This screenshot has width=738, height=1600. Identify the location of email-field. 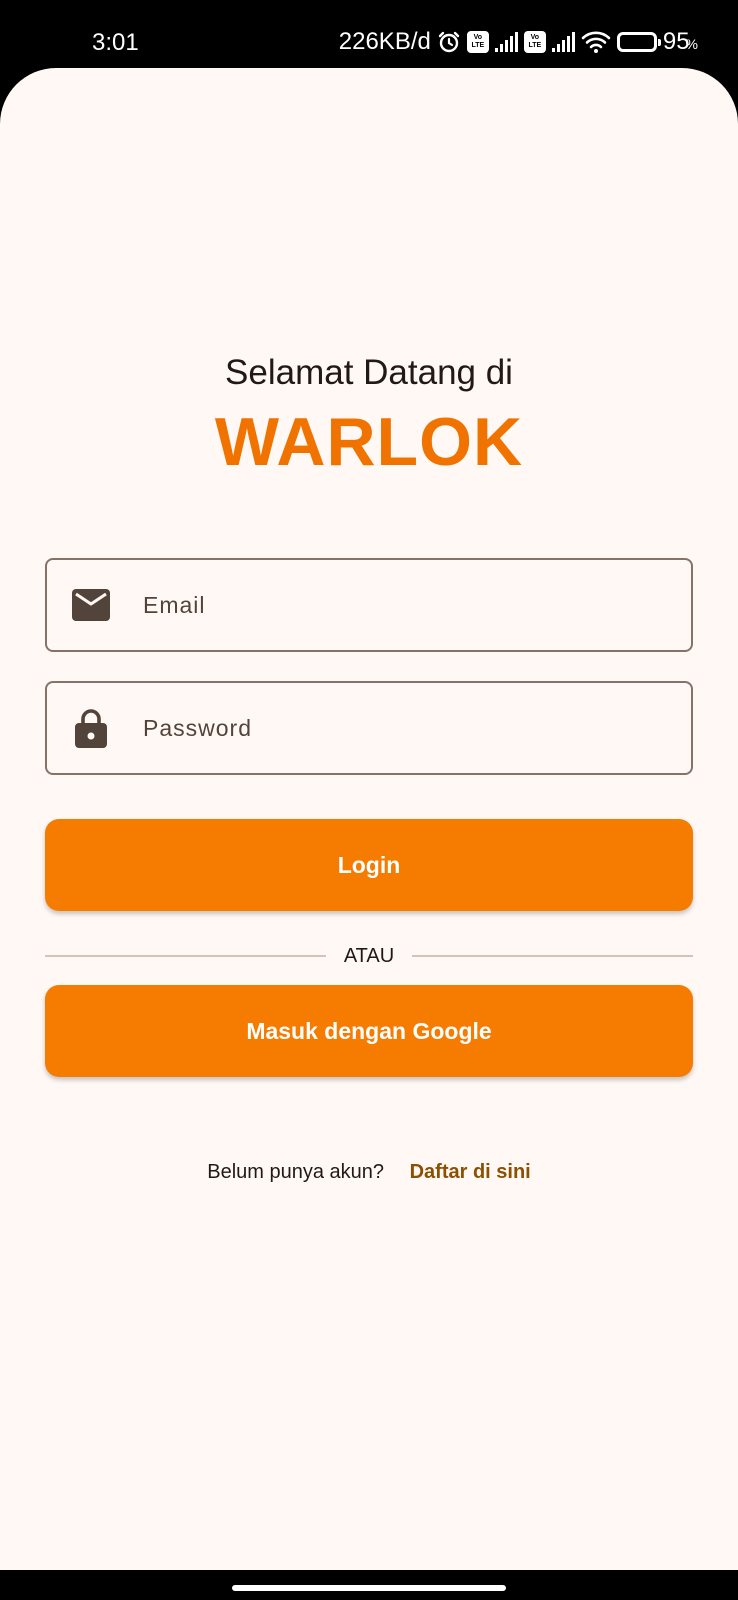
(369, 605).